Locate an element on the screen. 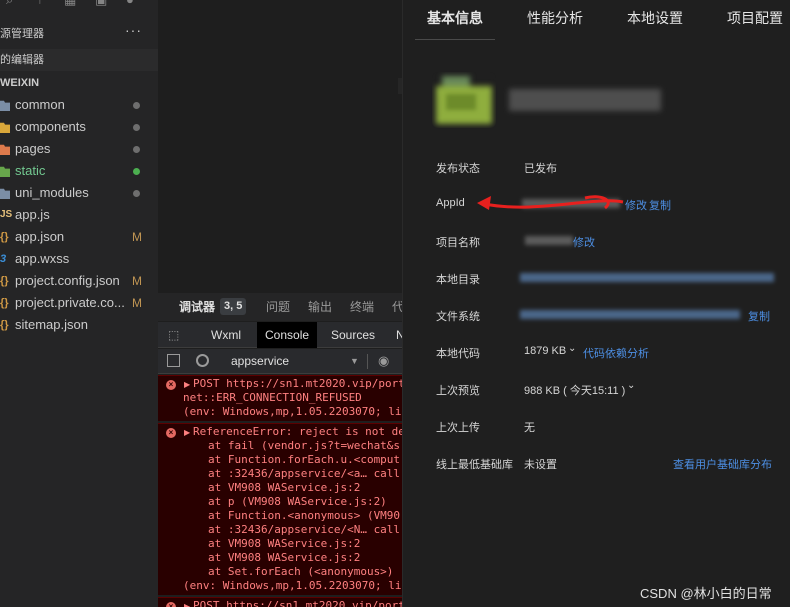 The width and height of the screenshot is (790, 607). local-dir-blurred is located at coordinates (647, 277).